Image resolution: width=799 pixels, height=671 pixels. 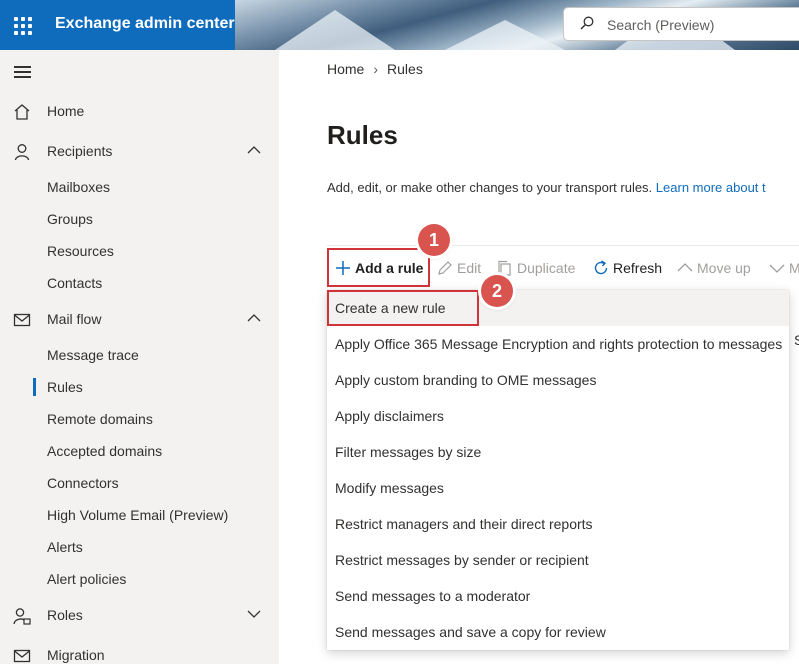 What do you see at coordinates (139, 451) in the screenshot?
I see `nav-accepted-domains: Accepted domains` at bounding box center [139, 451].